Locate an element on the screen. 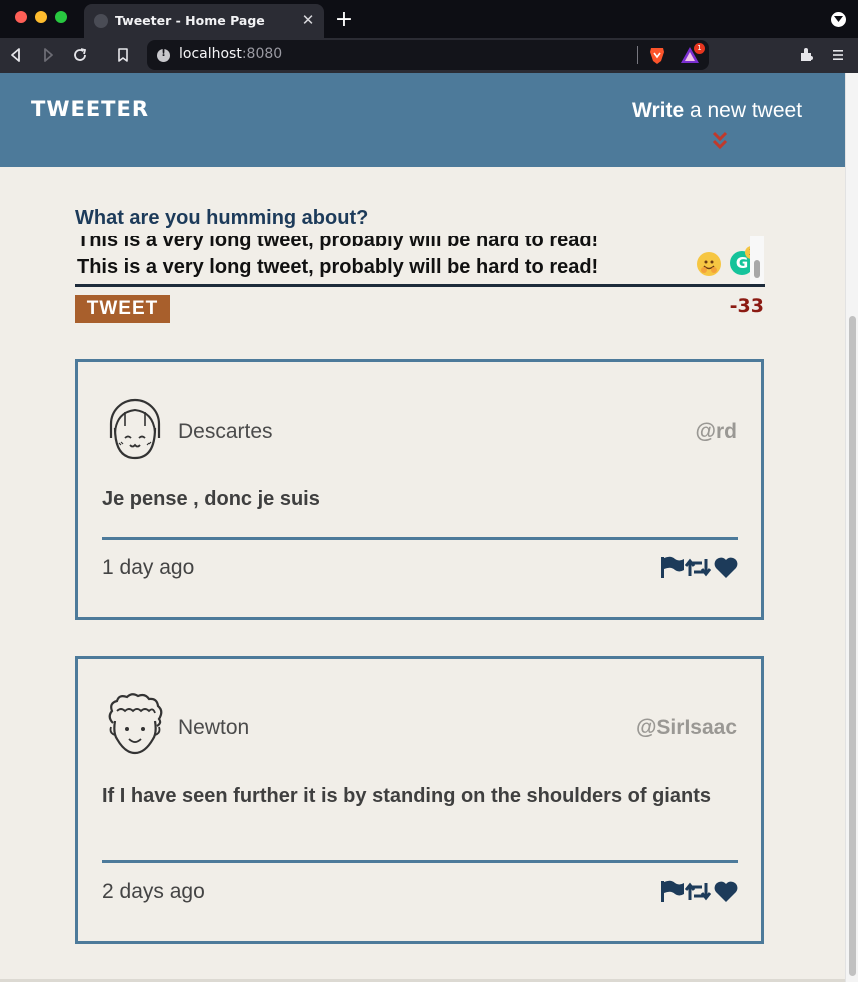  write-new-tweet-toggle: Write a new tweet is located at coordinates (717, 111).